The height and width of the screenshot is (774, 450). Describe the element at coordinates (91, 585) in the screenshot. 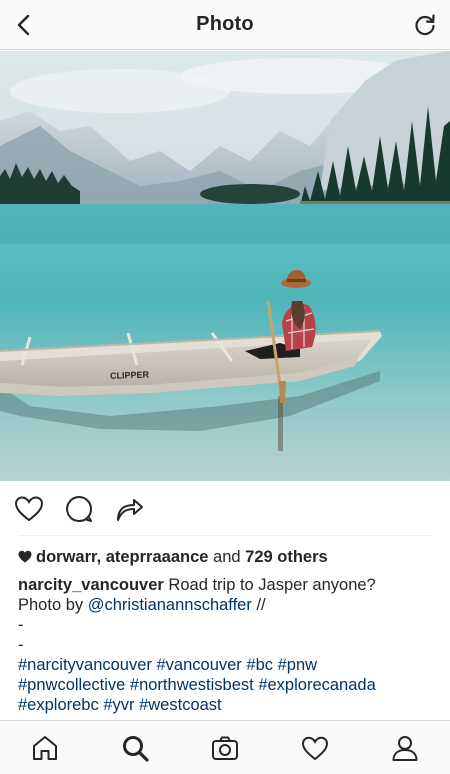

I see `caption-username: narcity_vancouver` at that location.